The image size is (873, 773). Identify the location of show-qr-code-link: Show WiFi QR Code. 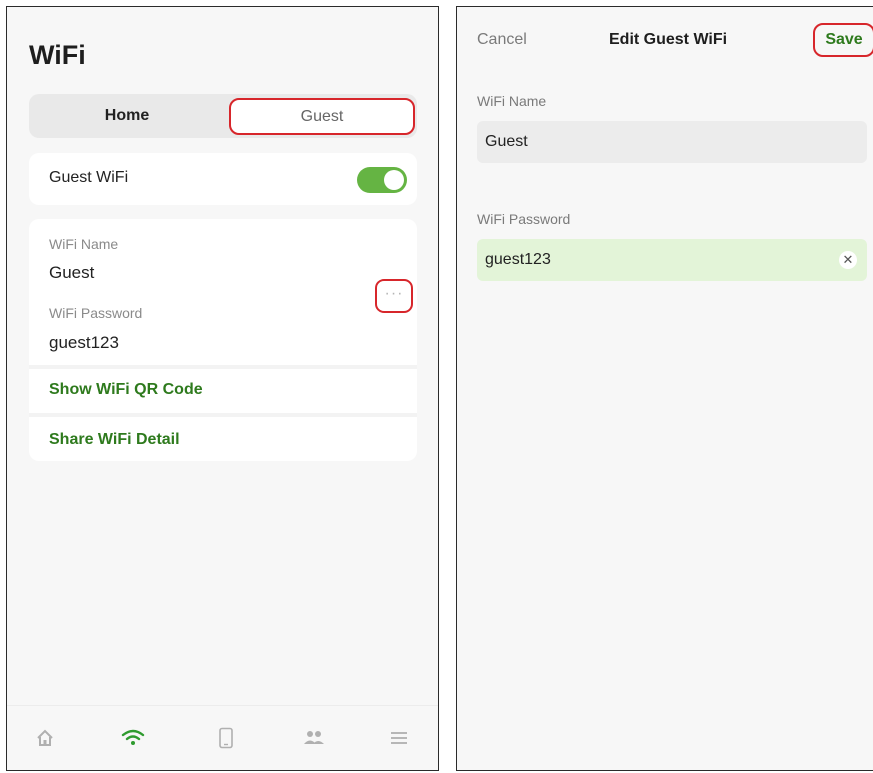
(126, 390).